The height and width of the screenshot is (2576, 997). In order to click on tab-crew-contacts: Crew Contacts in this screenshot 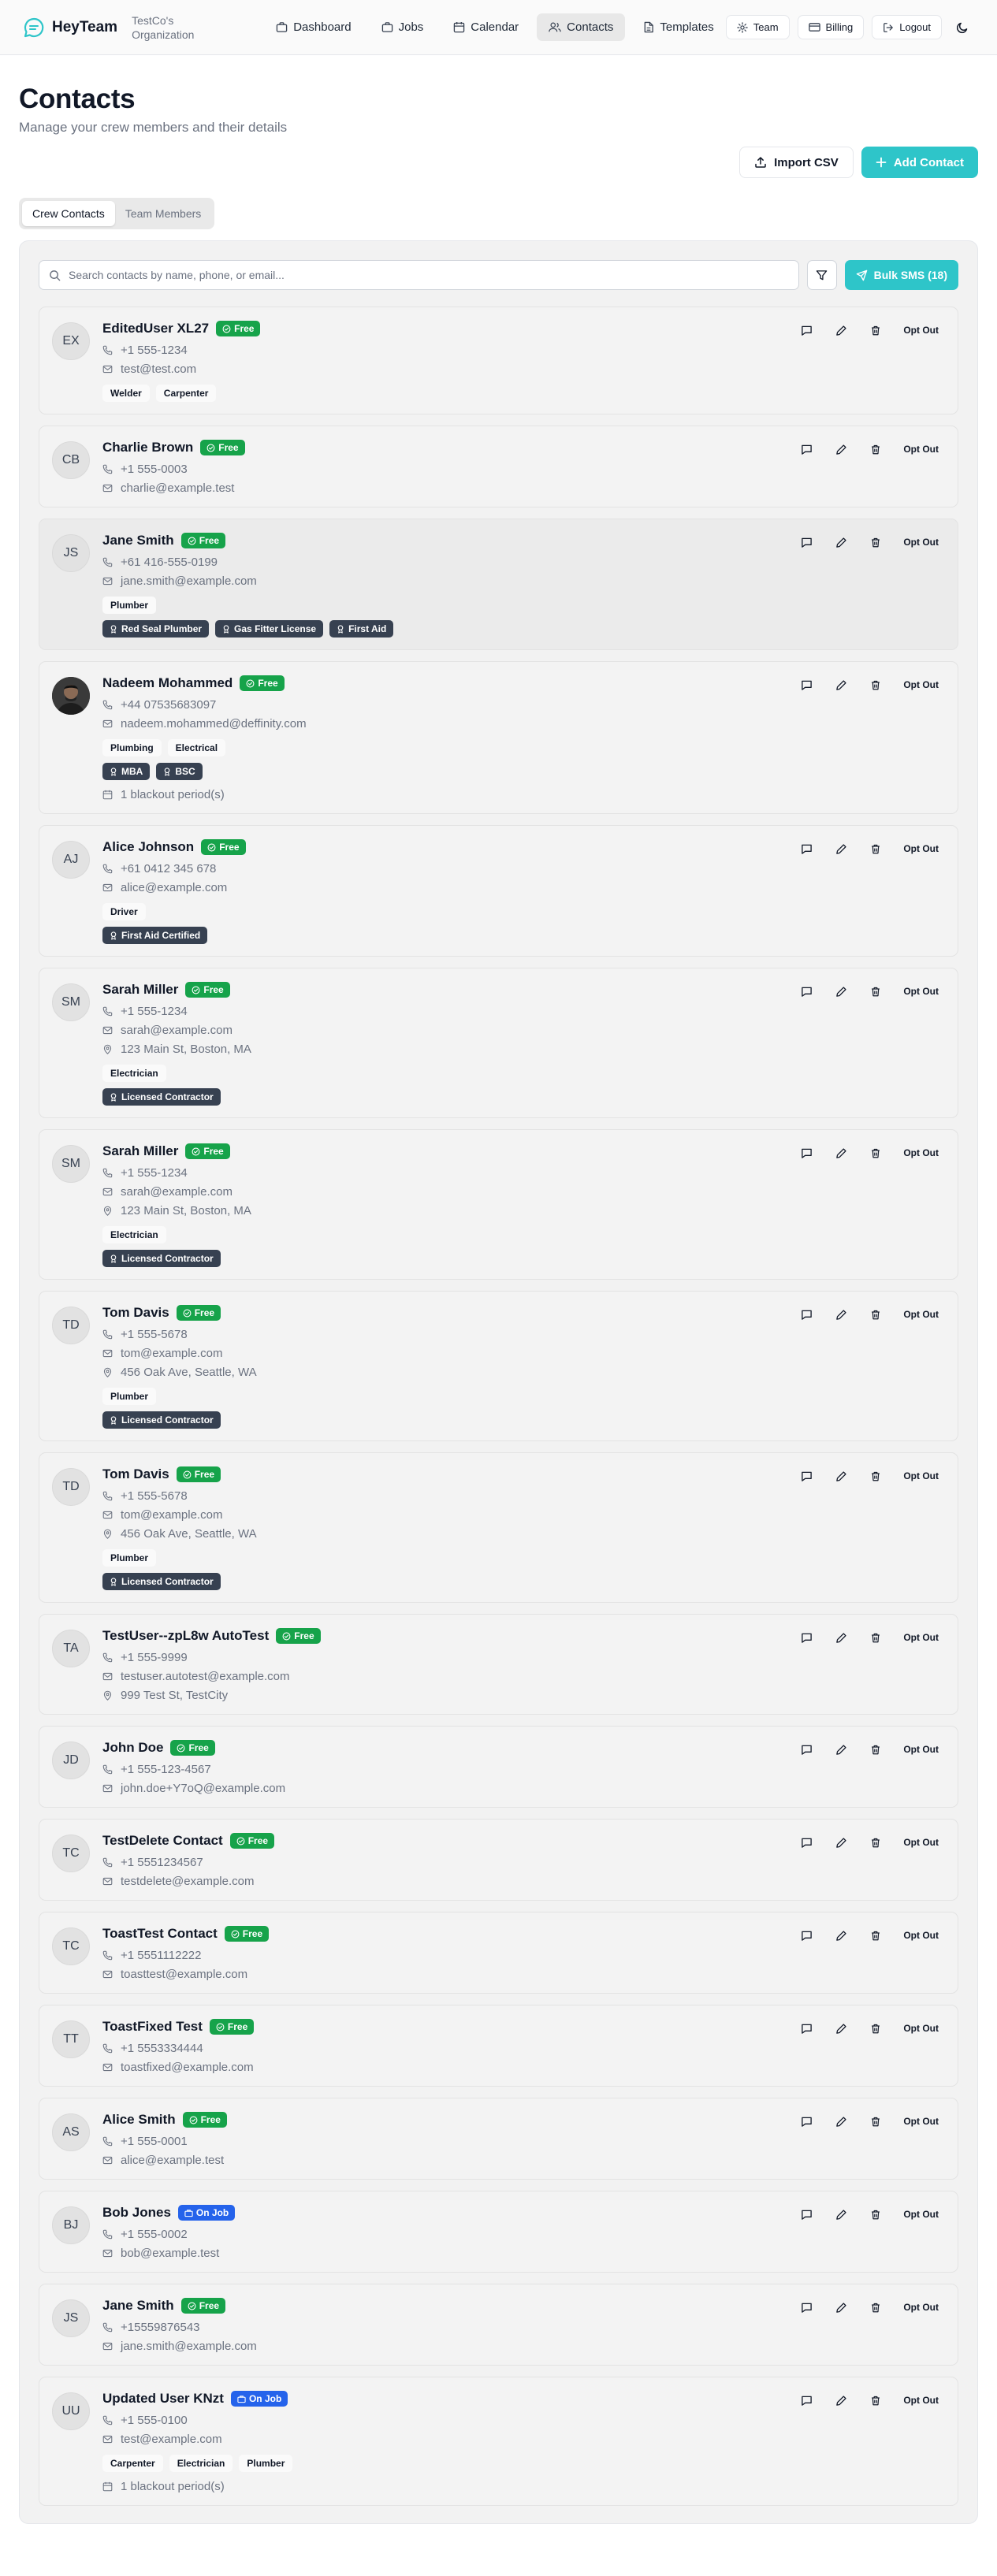, I will do `click(68, 213)`.